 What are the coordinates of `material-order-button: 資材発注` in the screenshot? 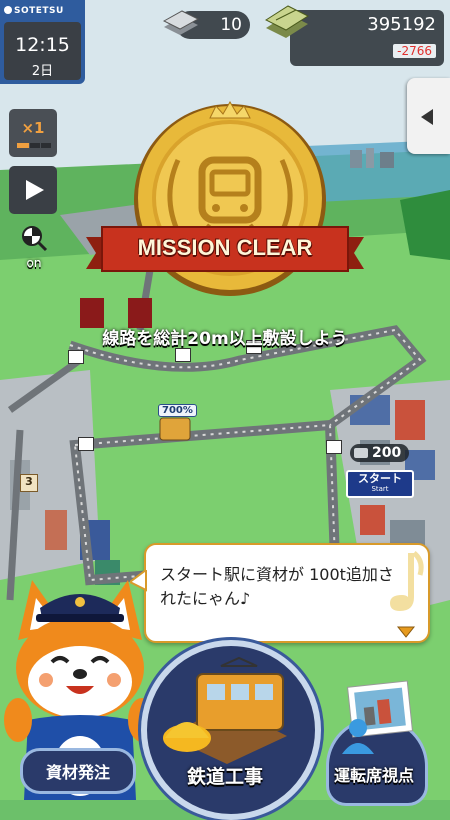 It's located at (78, 771).